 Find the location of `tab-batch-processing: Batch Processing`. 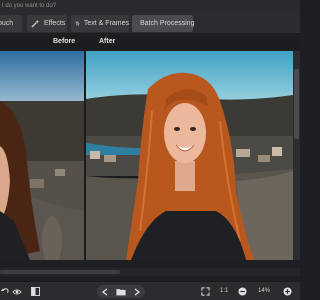

tab-batch-processing: Batch Processing is located at coordinates (163, 23).